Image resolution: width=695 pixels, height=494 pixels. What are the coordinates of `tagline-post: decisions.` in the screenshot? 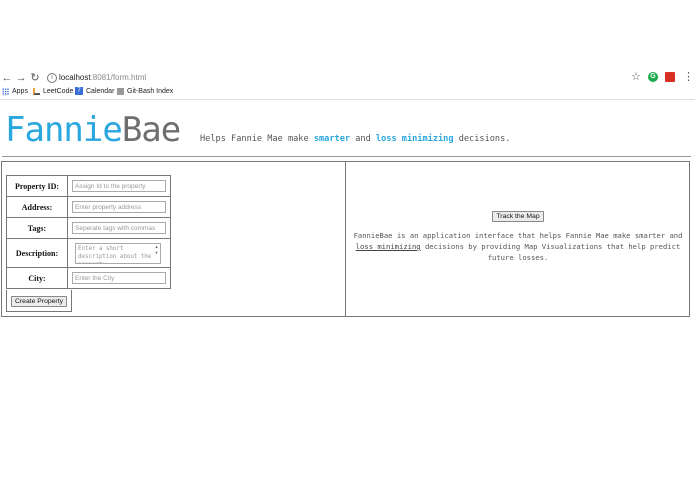 It's located at (482, 139).